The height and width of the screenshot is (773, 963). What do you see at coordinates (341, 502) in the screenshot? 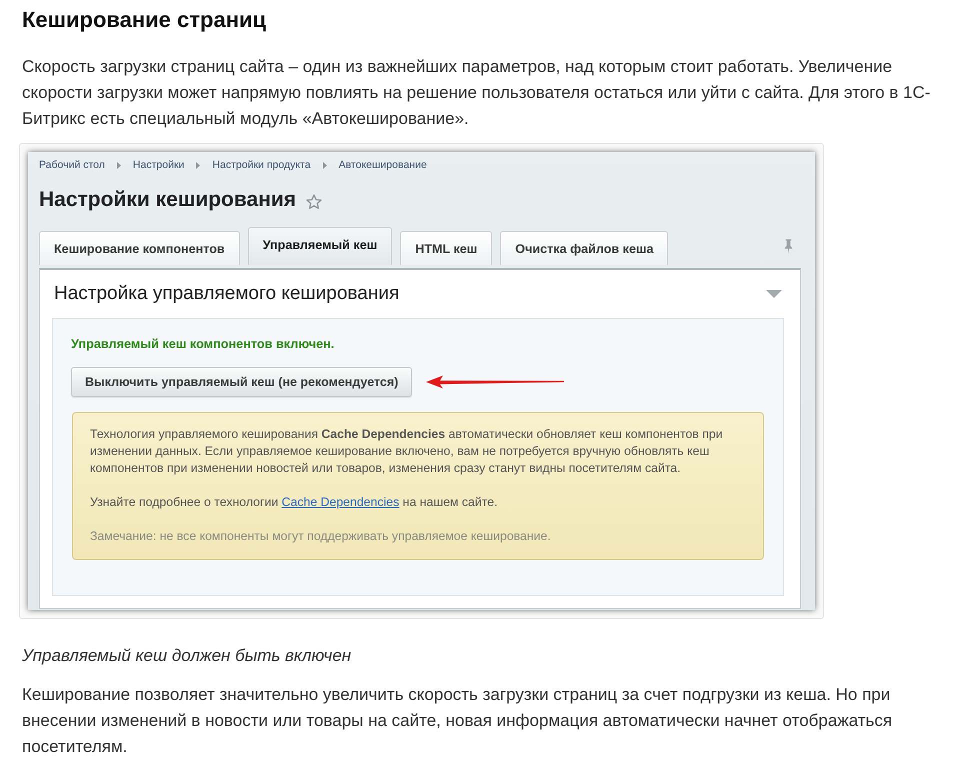
I see `cache-dependencies-link: Cache Dependencies` at bounding box center [341, 502].